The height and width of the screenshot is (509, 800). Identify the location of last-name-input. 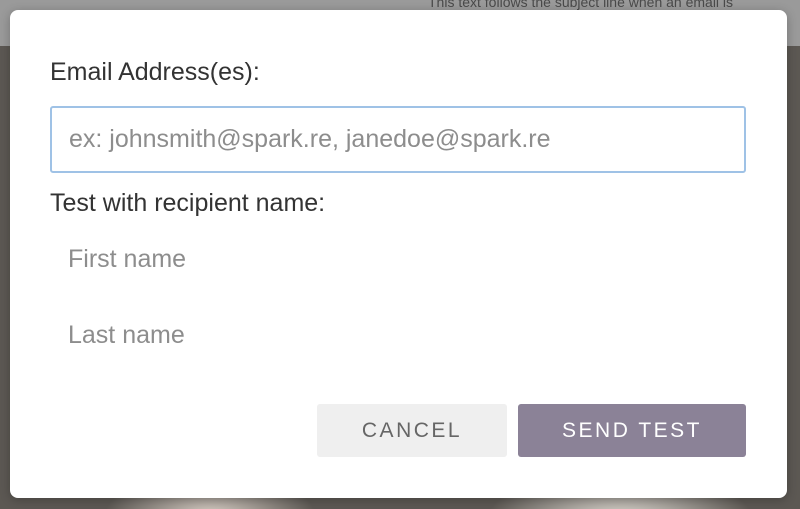
(398, 335).